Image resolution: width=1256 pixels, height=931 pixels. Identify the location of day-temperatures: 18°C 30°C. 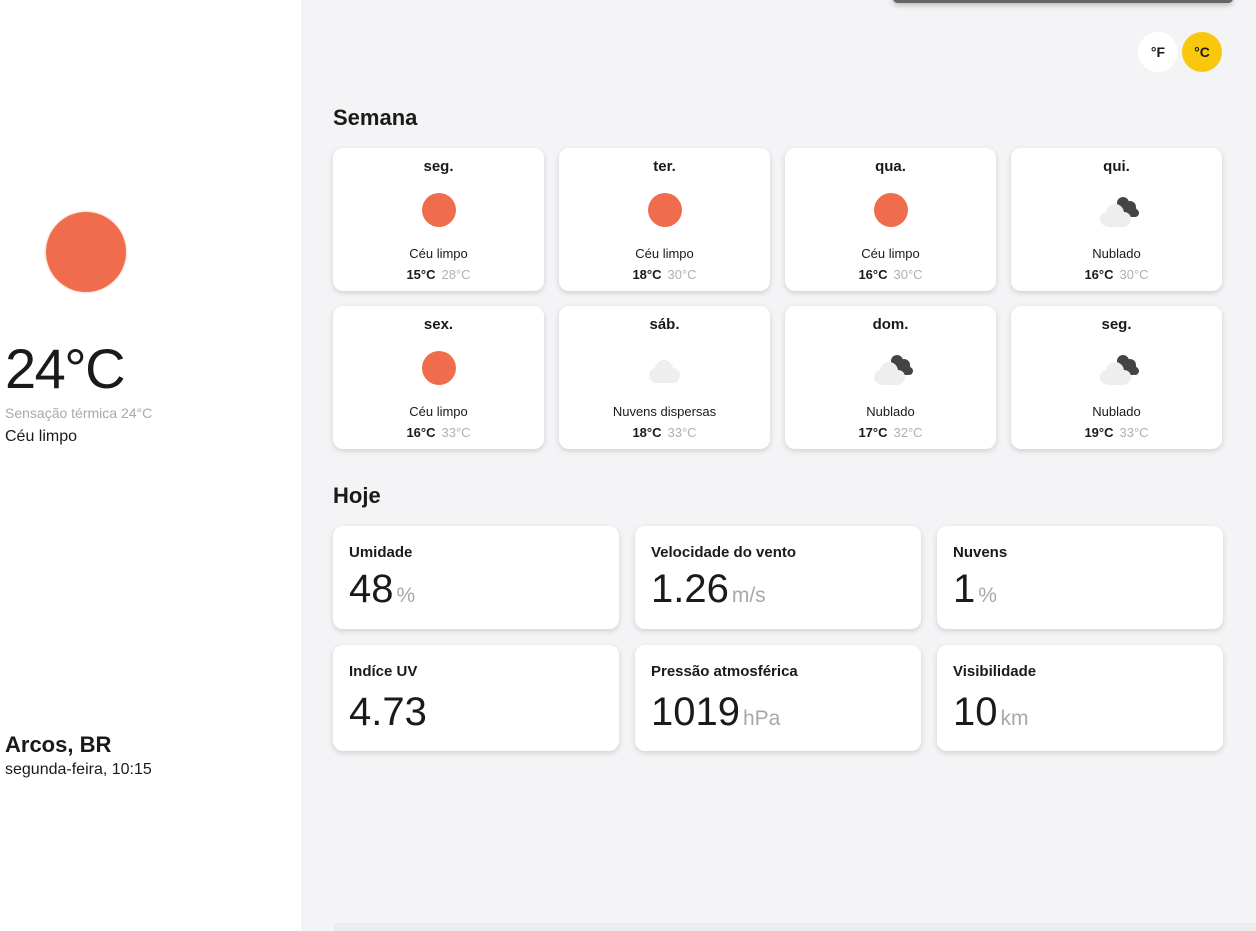
(664, 274).